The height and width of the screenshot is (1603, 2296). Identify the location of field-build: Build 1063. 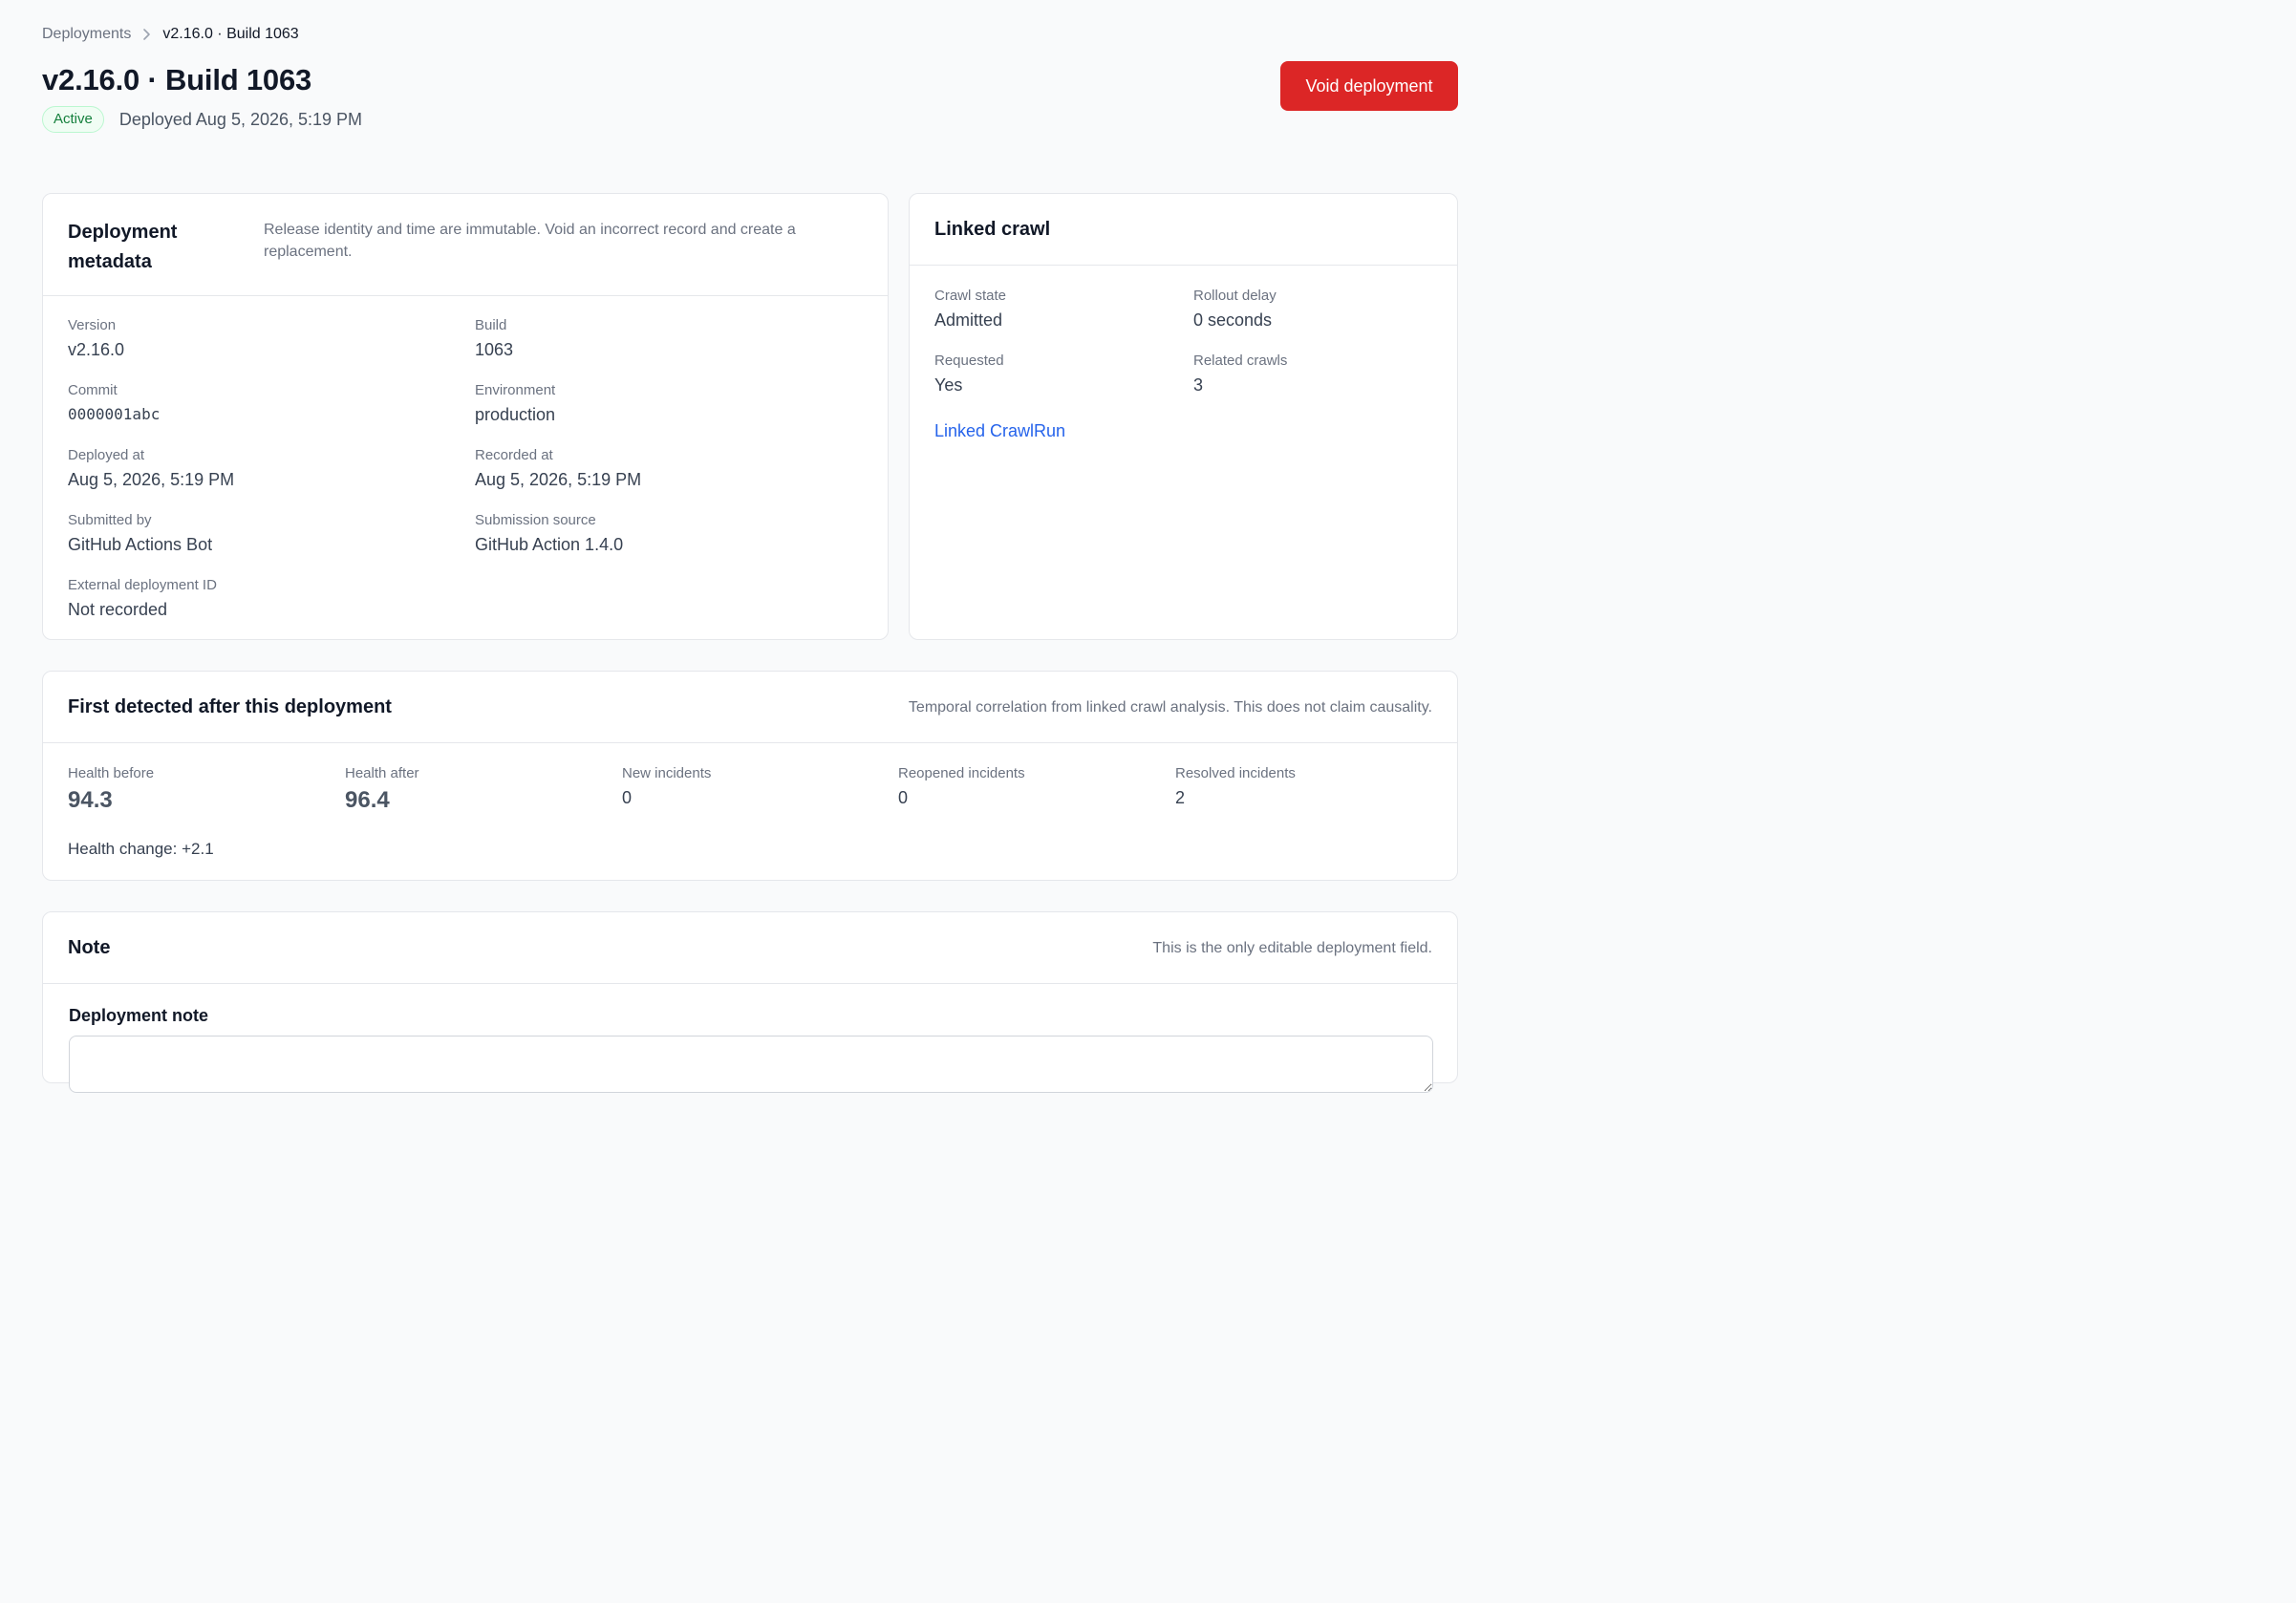
(494, 339).